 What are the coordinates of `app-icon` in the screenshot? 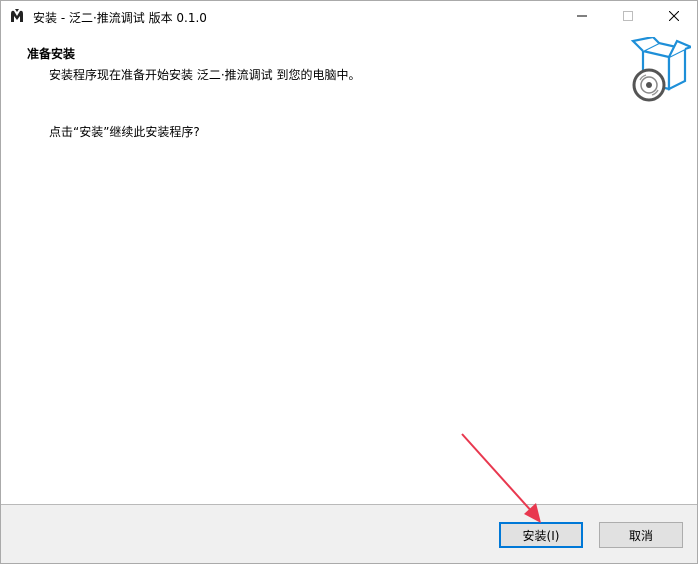 It's located at (17, 15).